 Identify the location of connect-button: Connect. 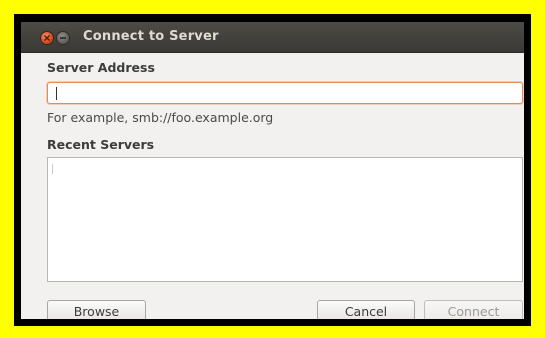
(473, 309).